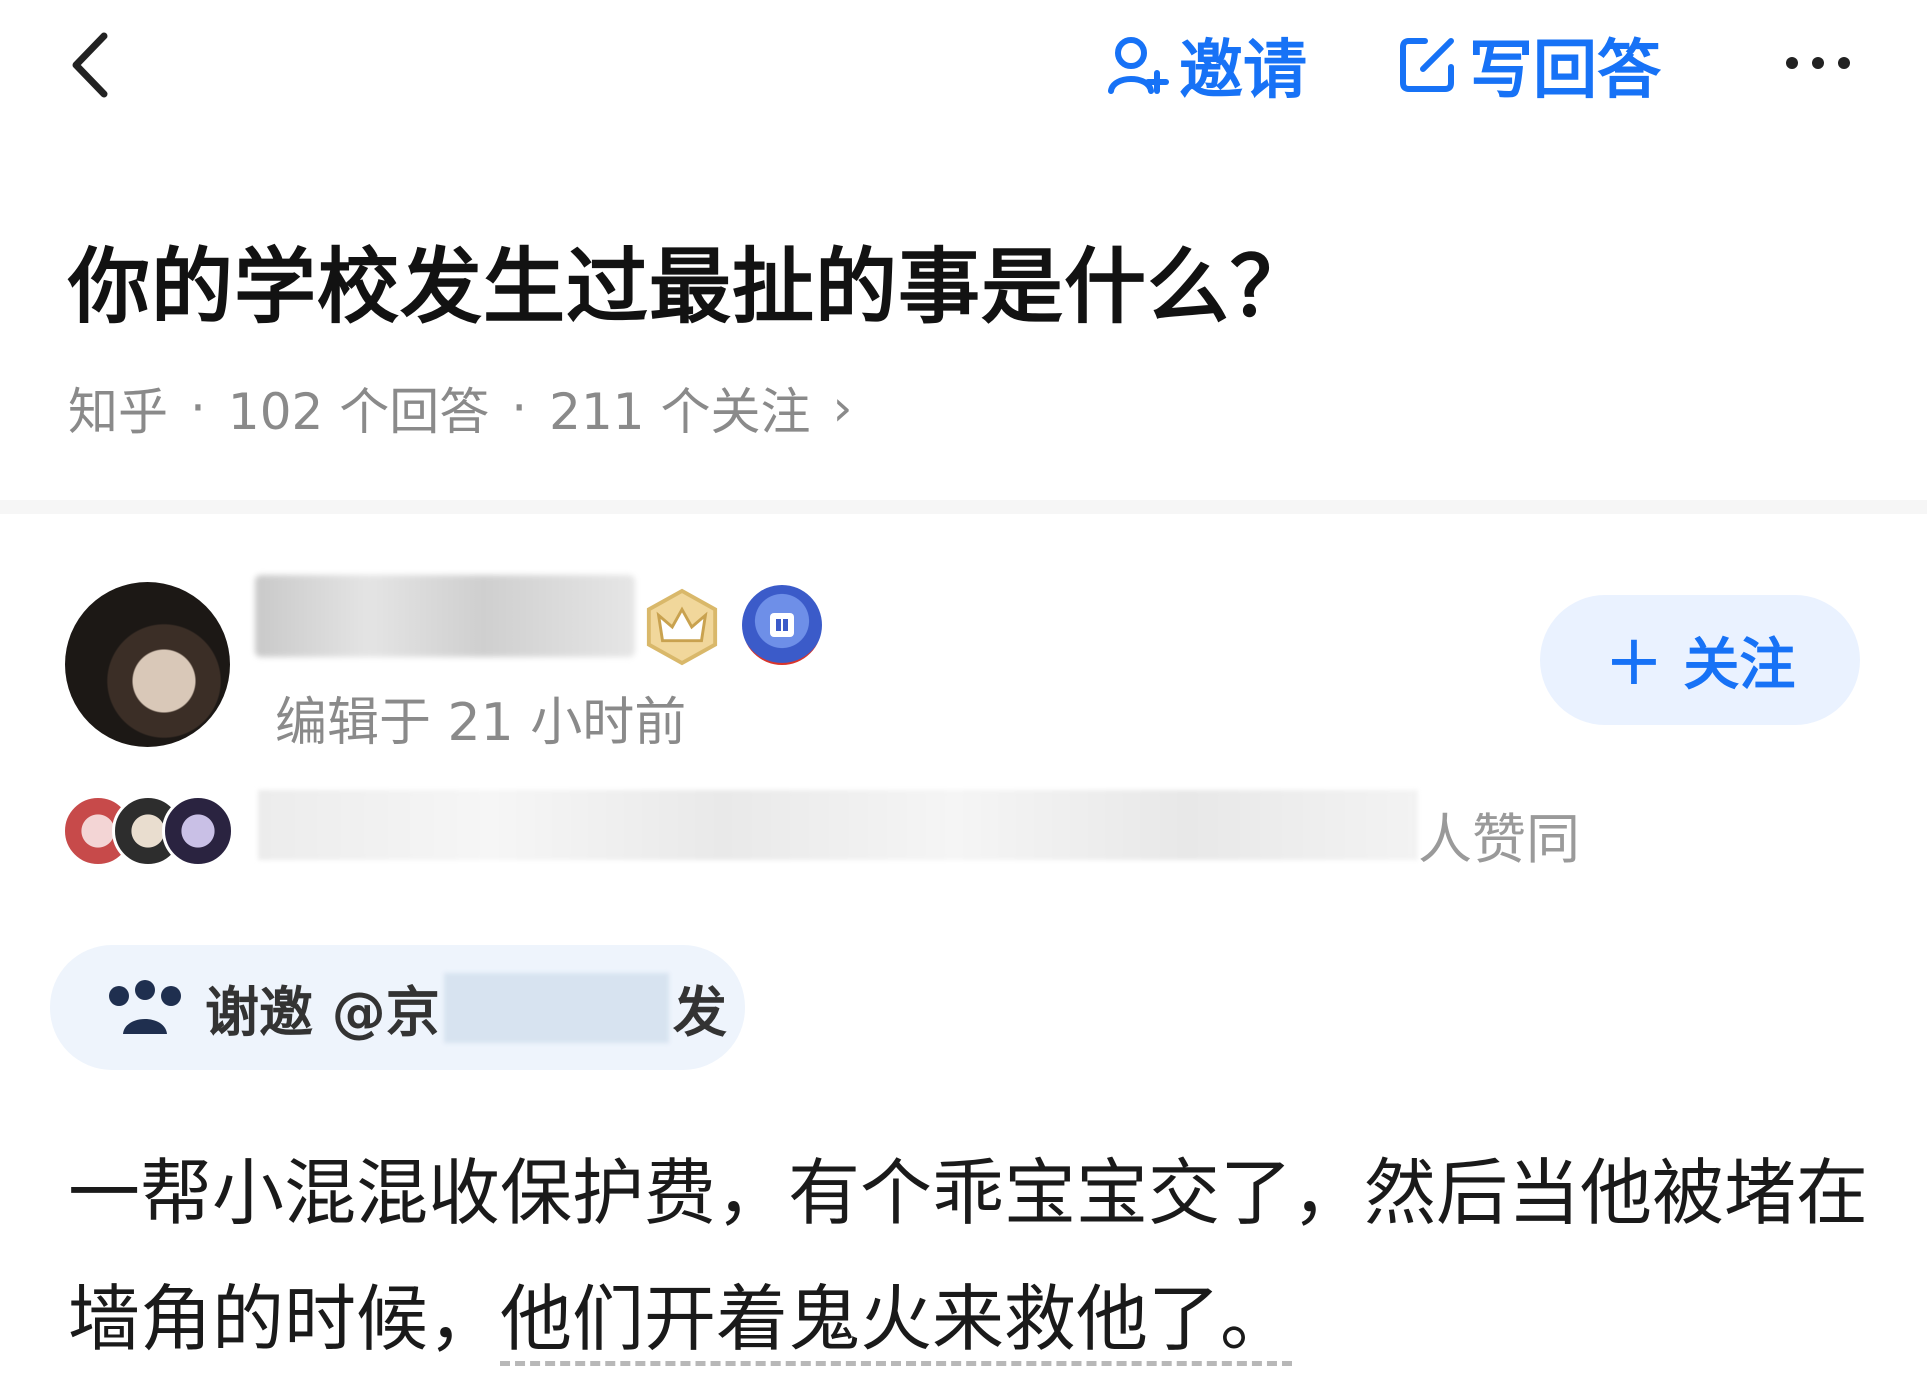 The image size is (1927, 1382). Describe the element at coordinates (680, 412) in the screenshot. I see `follower-count: 211 个关注` at that location.